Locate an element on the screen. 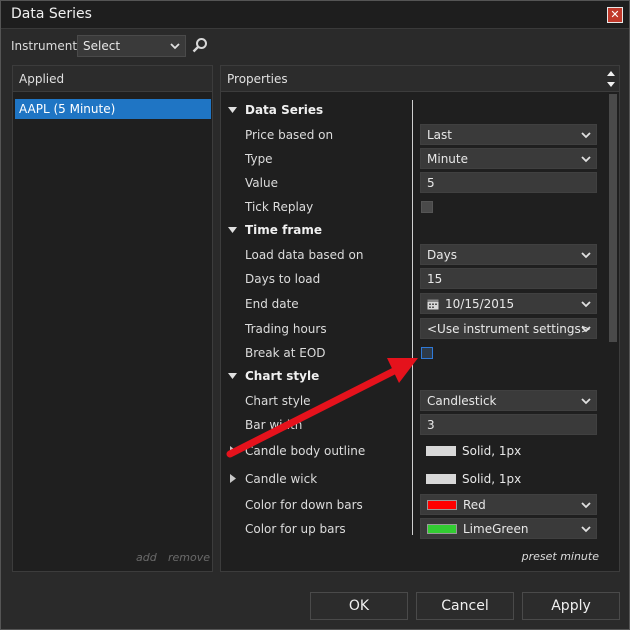 The width and height of the screenshot is (630, 630). applied-item-label: AAPL (5 Minute) is located at coordinates (67, 109).